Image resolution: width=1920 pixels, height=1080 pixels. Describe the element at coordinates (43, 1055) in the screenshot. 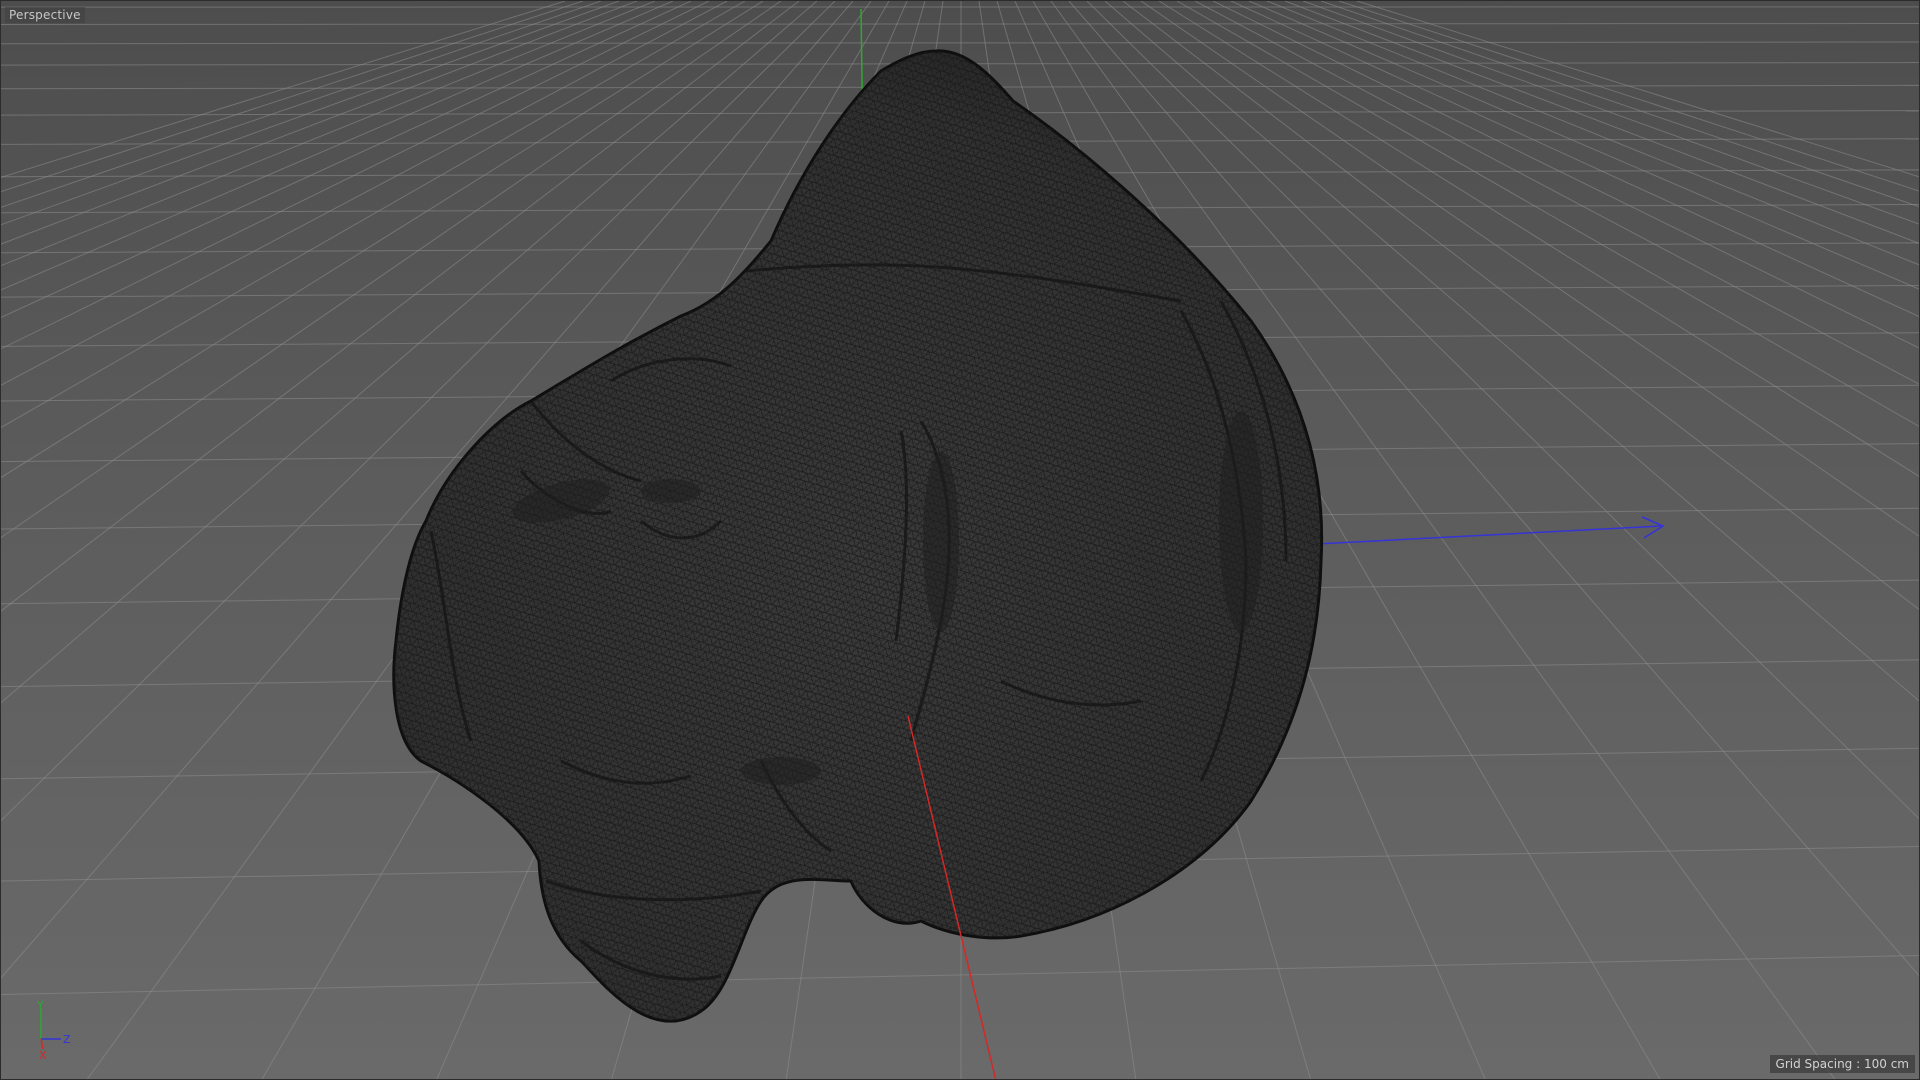

I see `gizmo-x-label: X` at that location.